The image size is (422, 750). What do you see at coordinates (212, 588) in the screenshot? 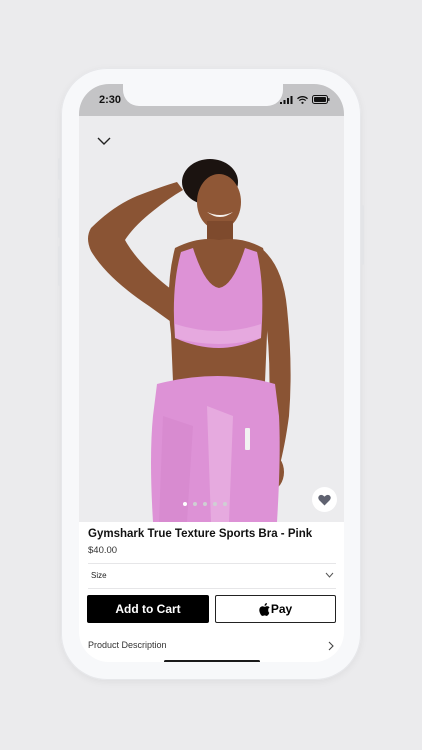
I see `divider` at bounding box center [212, 588].